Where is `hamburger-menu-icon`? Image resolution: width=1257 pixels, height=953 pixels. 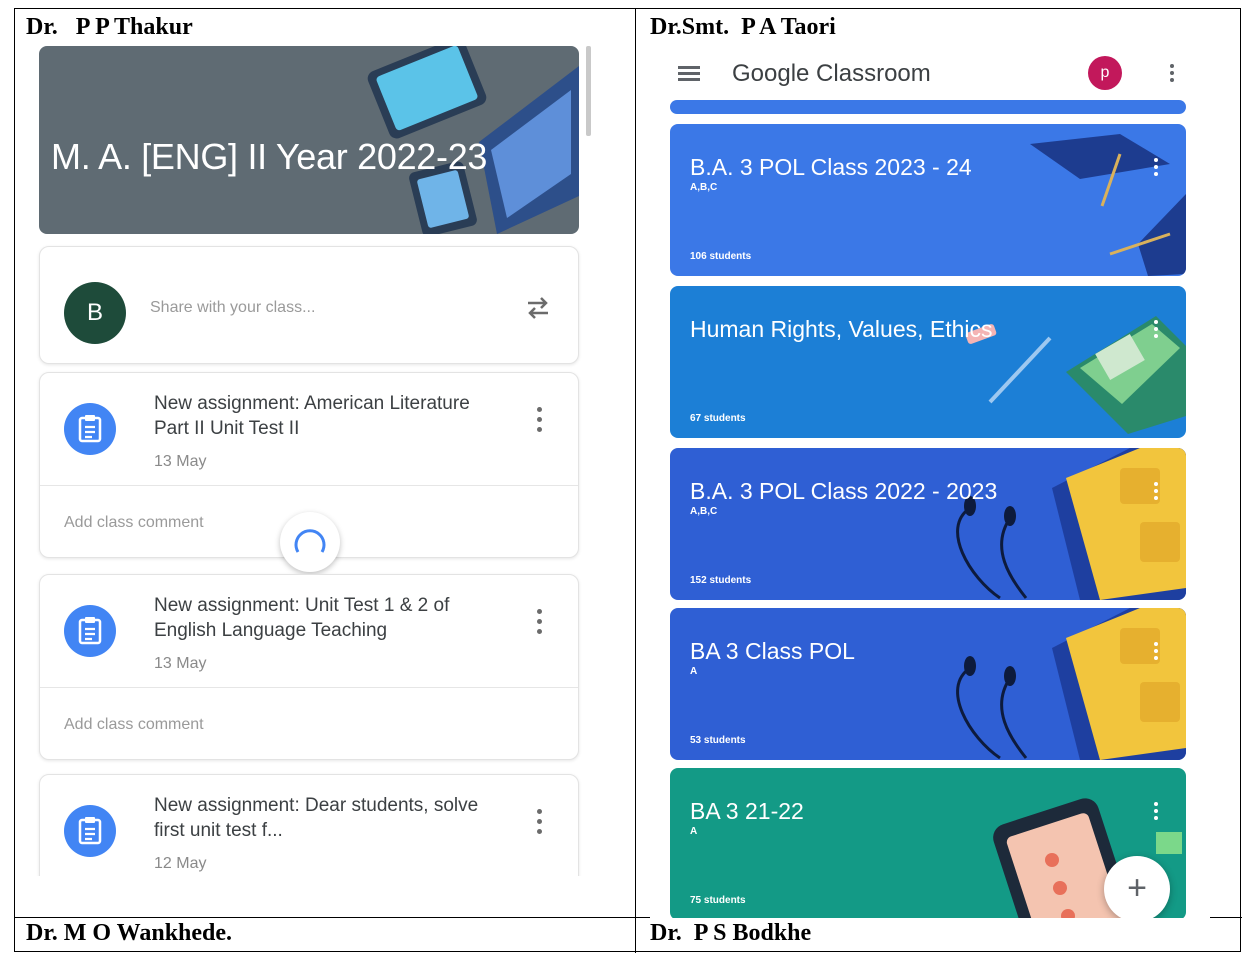 hamburger-menu-icon is located at coordinates (689, 75).